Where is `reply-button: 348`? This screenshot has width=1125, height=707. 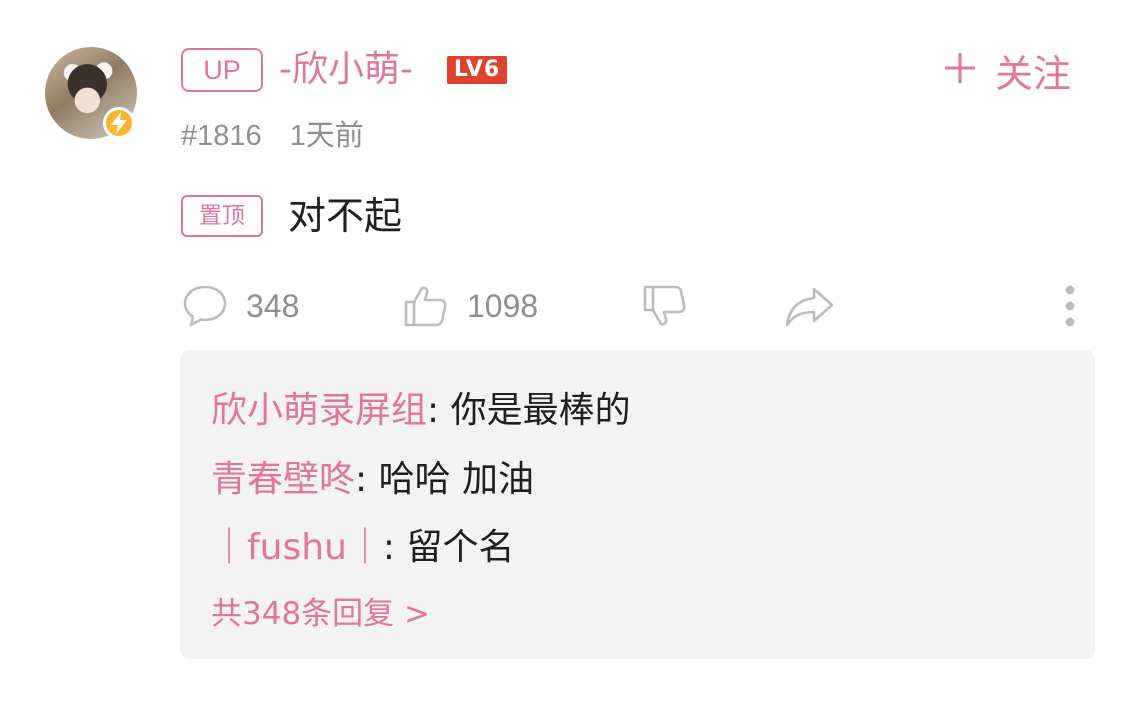
reply-button: 348 is located at coordinates (240, 306).